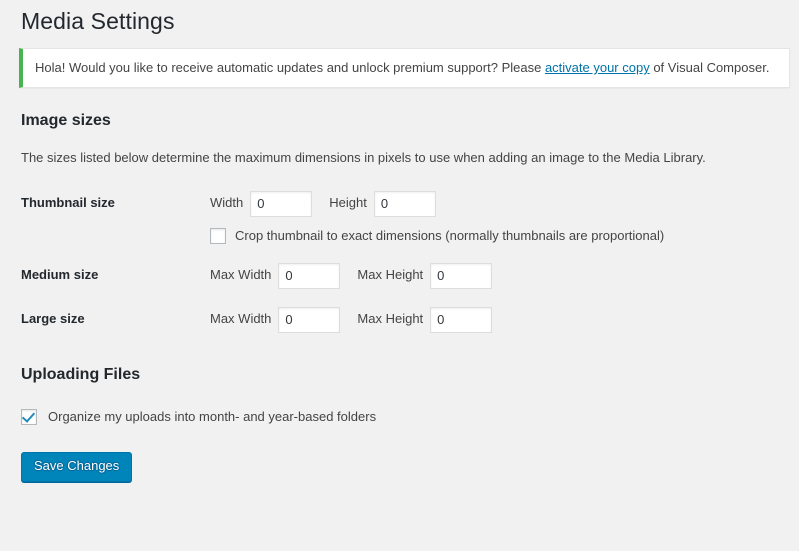 The width and height of the screenshot is (799, 551). I want to click on page-title: Media Settings, so click(98, 21).